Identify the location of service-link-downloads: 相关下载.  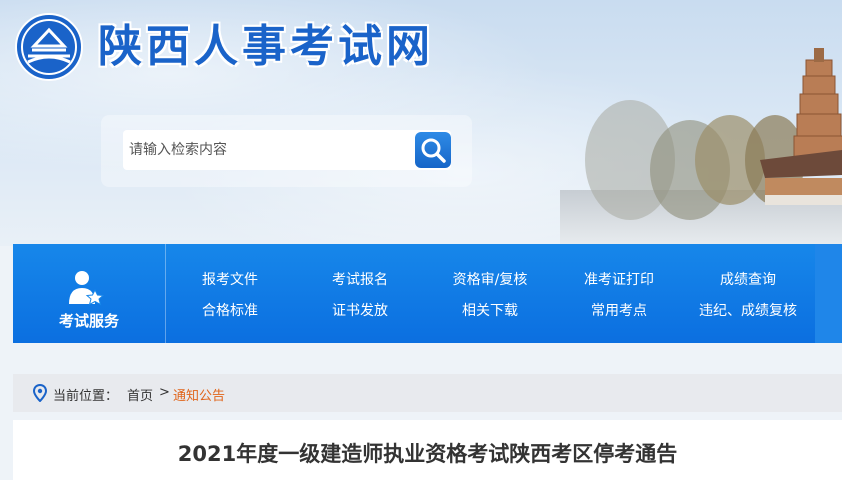
(490, 310).